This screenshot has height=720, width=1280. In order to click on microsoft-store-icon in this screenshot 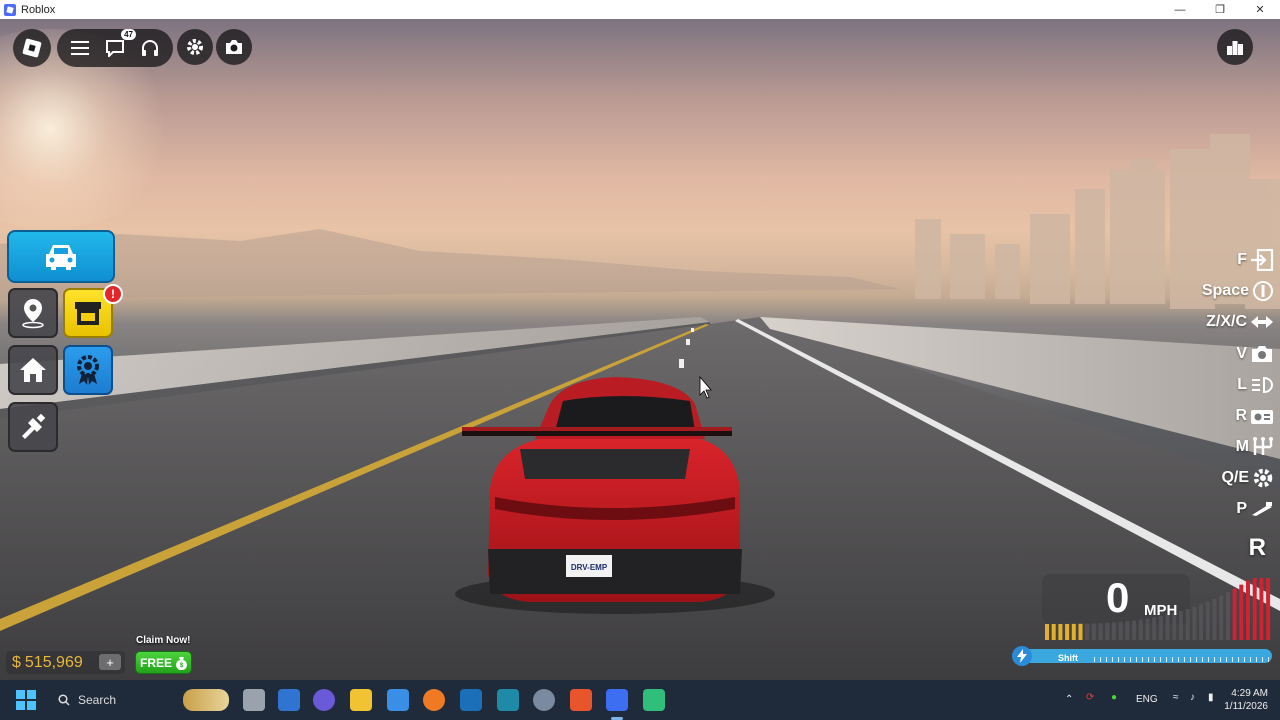, I will do `click(398, 700)`.